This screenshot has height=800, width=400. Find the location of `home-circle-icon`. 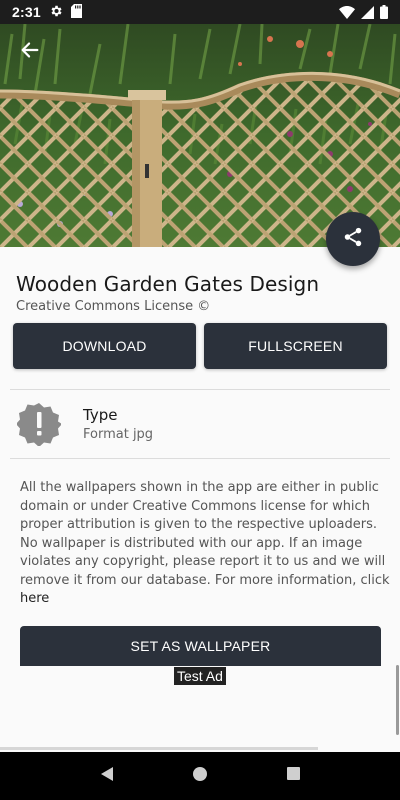

home-circle-icon is located at coordinates (200, 776).